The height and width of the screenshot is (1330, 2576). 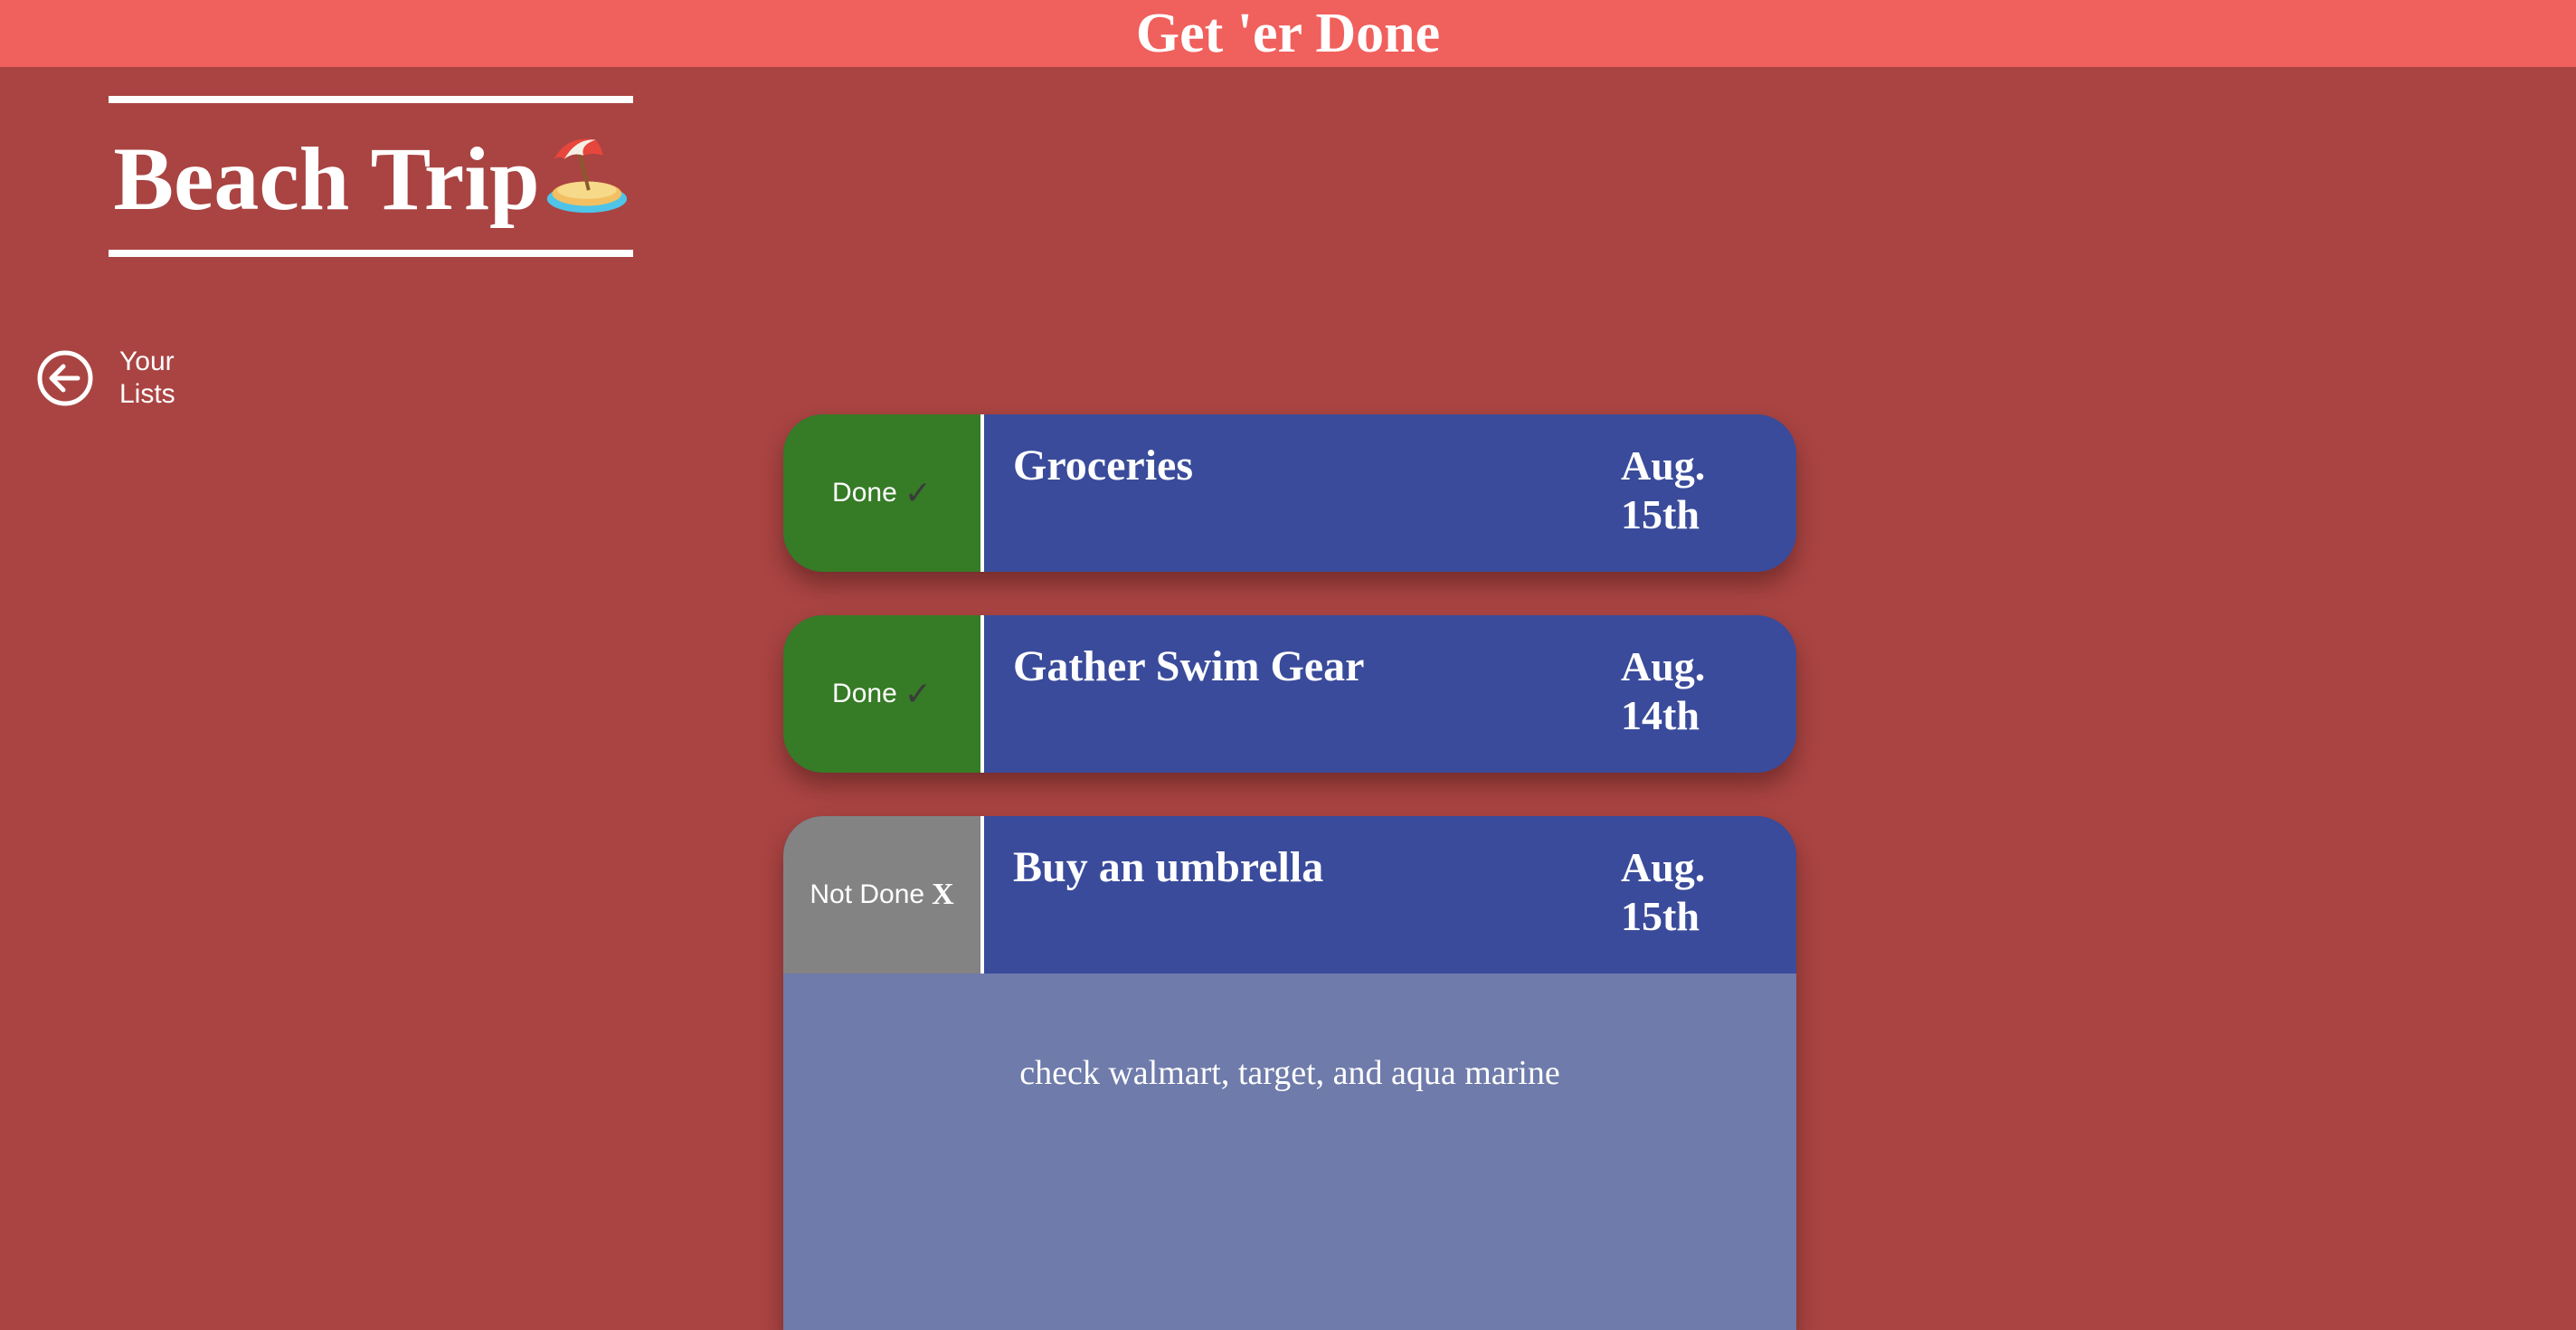 I want to click on task-due-date: Aug. 14th, so click(x=1664, y=690).